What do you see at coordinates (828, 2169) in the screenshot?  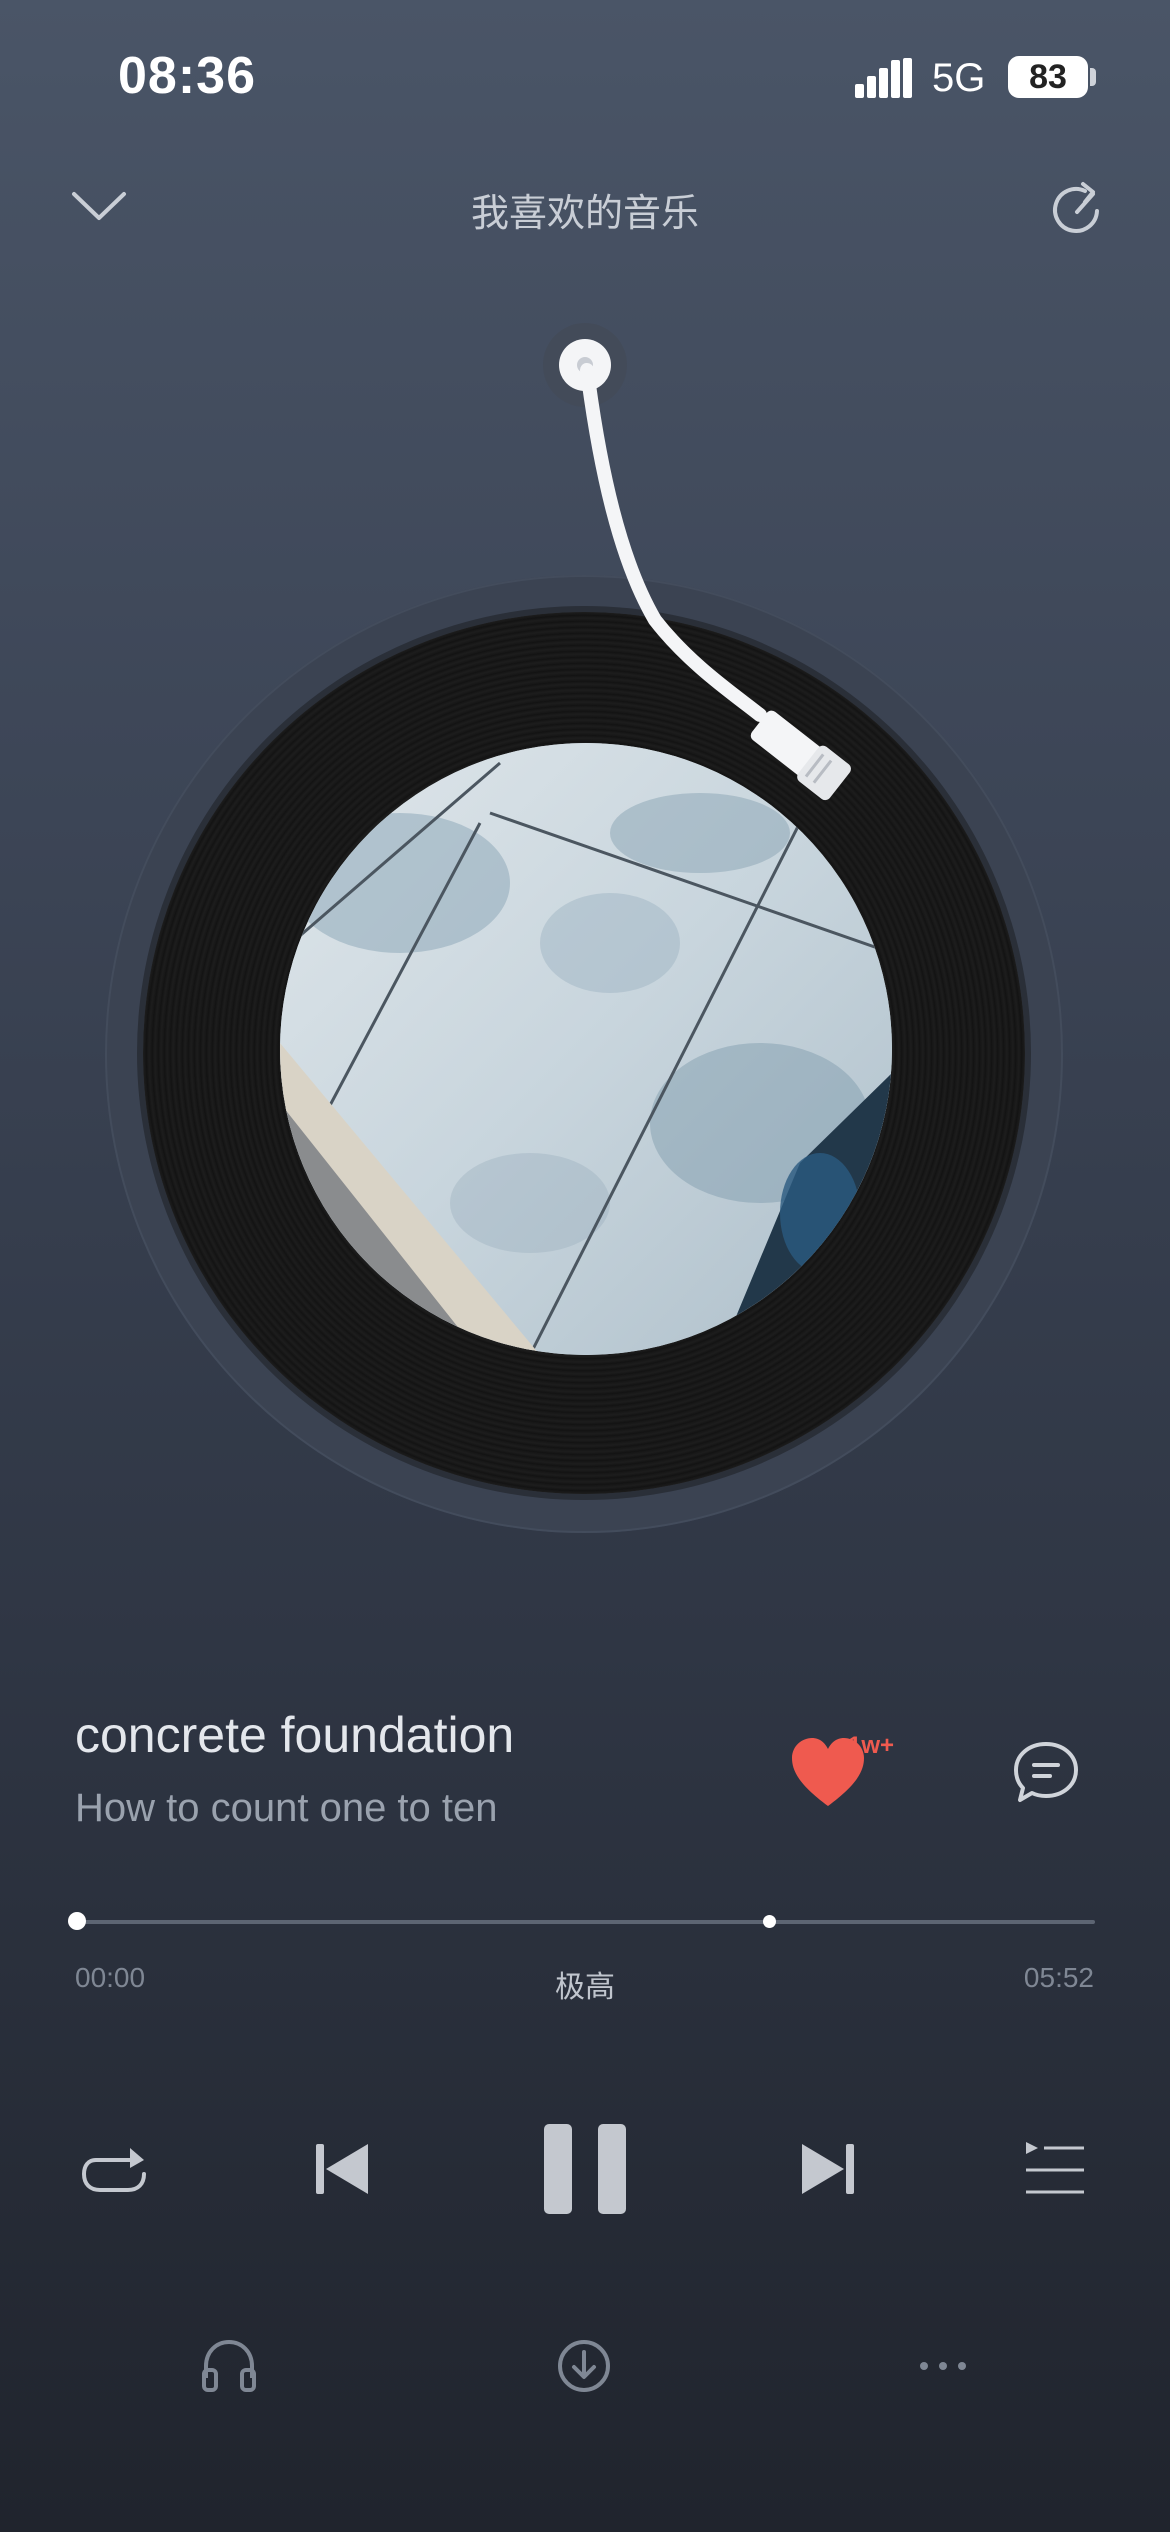 I see `skip-next-icon` at bounding box center [828, 2169].